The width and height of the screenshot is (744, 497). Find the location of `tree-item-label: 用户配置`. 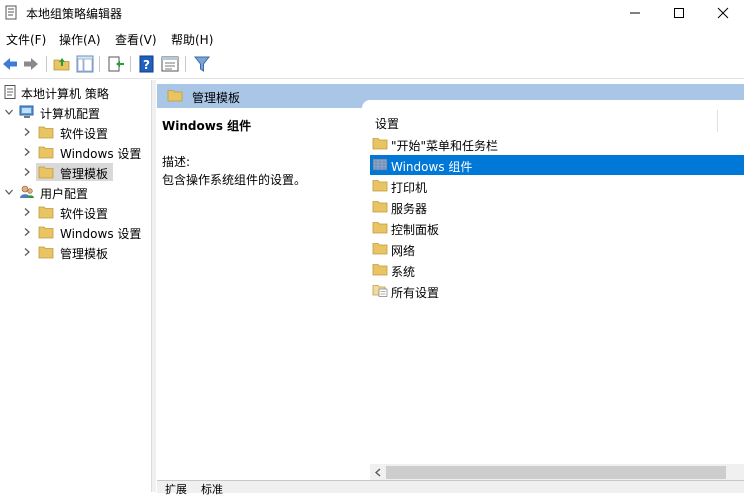

tree-item-label: 用户配置 is located at coordinates (64, 194).